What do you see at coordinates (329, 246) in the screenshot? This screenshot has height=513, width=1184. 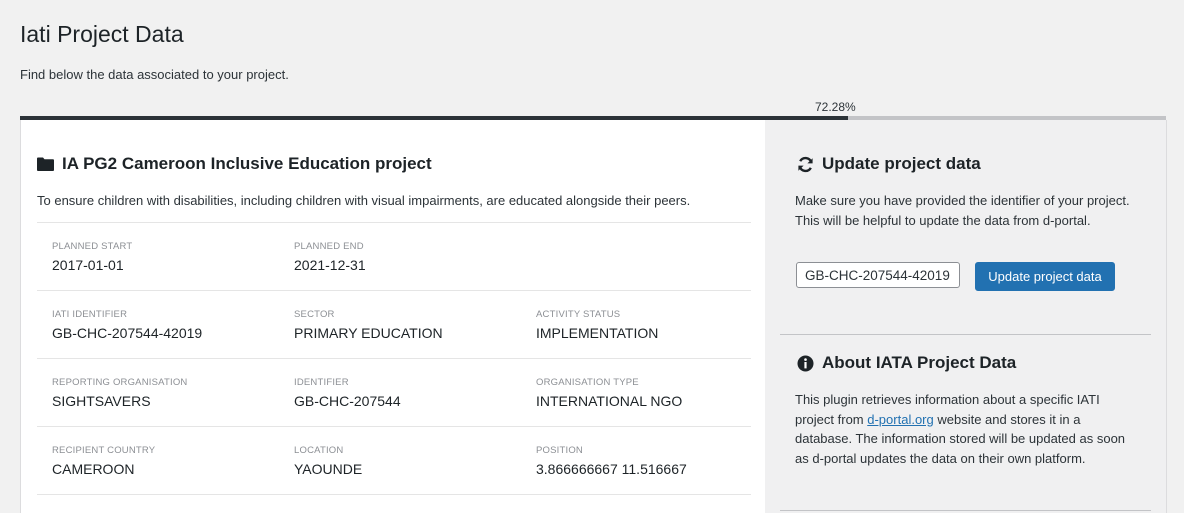 I see `detail-label: PLANNED END` at bounding box center [329, 246].